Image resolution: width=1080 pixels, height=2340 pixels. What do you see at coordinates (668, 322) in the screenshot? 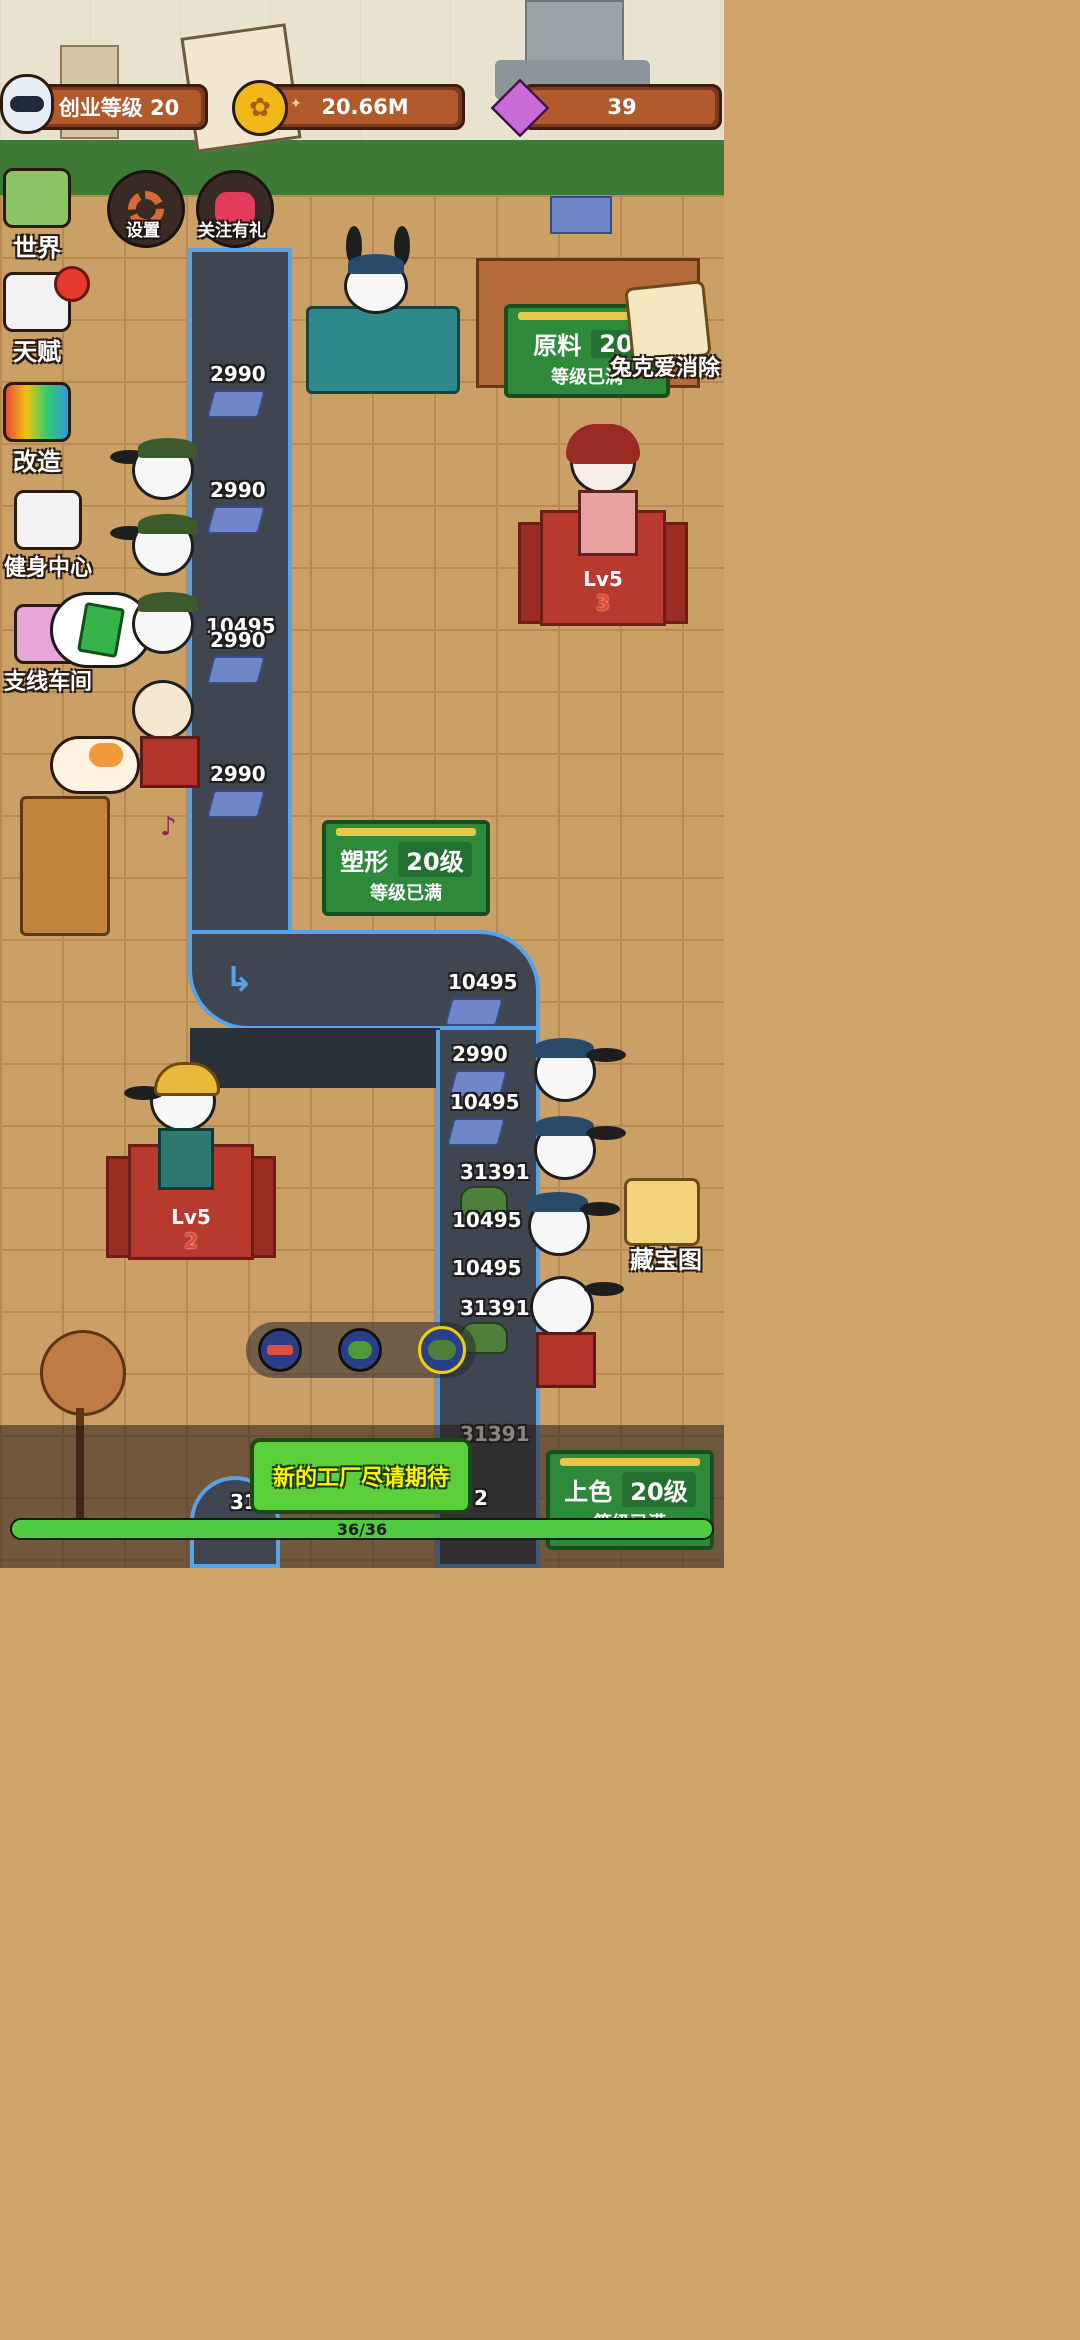
I see `elimination-game-button` at bounding box center [668, 322].